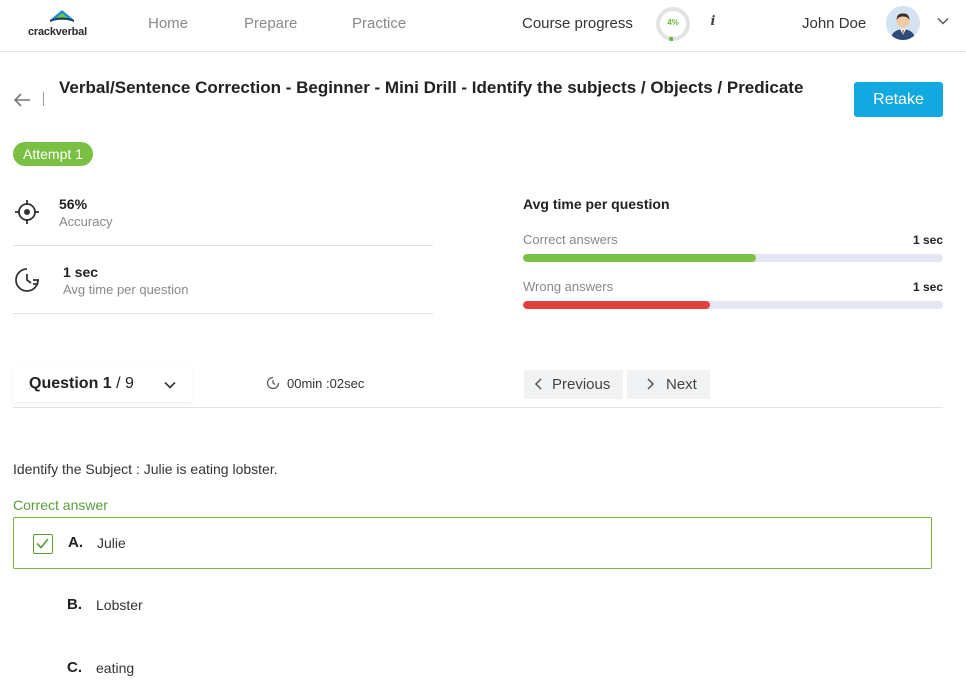 This screenshot has height=680, width=966. What do you see at coordinates (107, 383) in the screenshot?
I see `question-current: 1` at bounding box center [107, 383].